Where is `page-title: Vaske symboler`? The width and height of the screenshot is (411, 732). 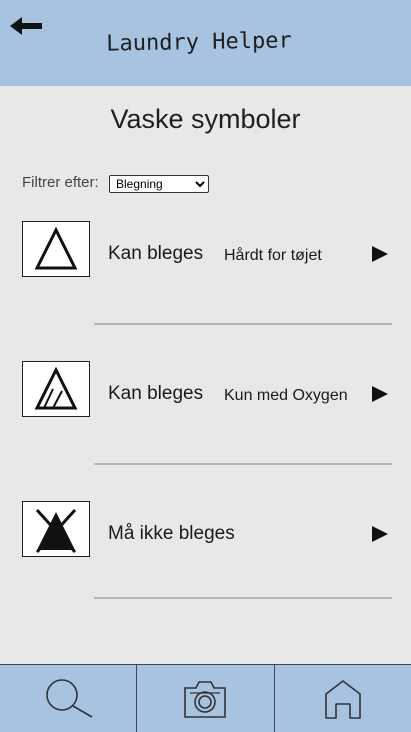
page-title: Vaske symboler is located at coordinates (205, 119).